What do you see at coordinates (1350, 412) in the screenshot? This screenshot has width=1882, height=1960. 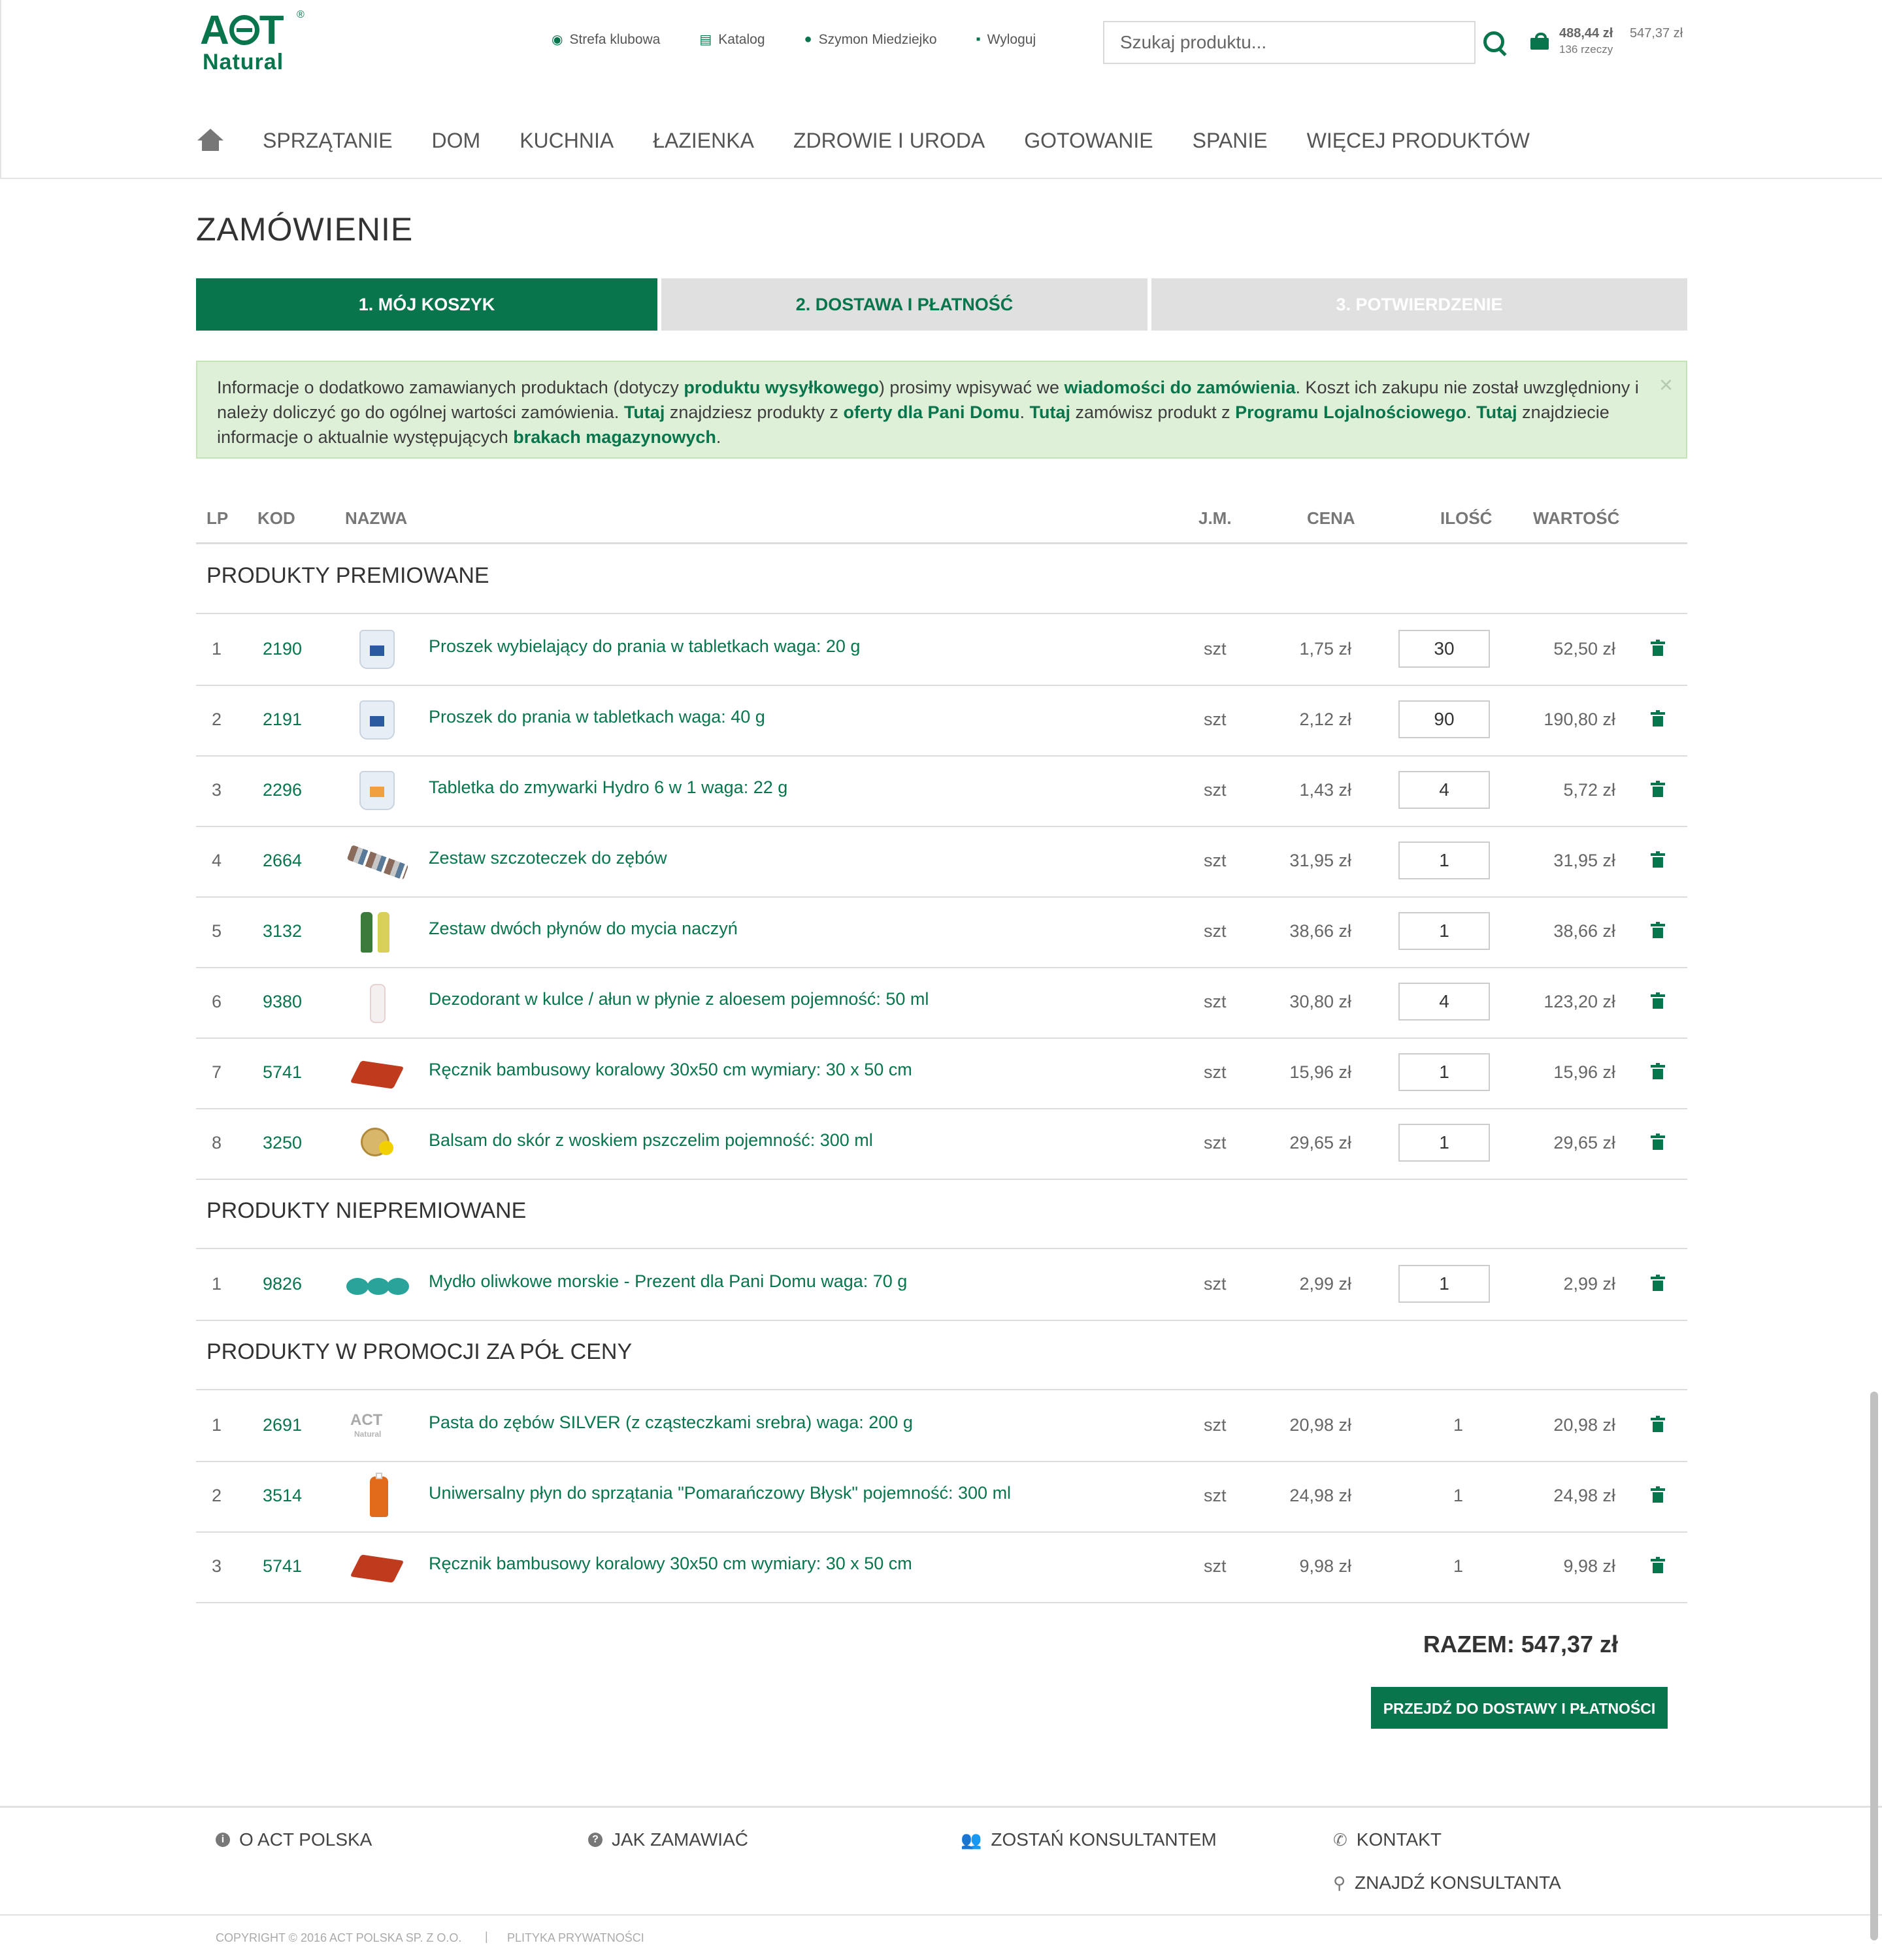 I see `loyalty-program-link: Programu Lojalnościowego` at bounding box center [1350, 412].